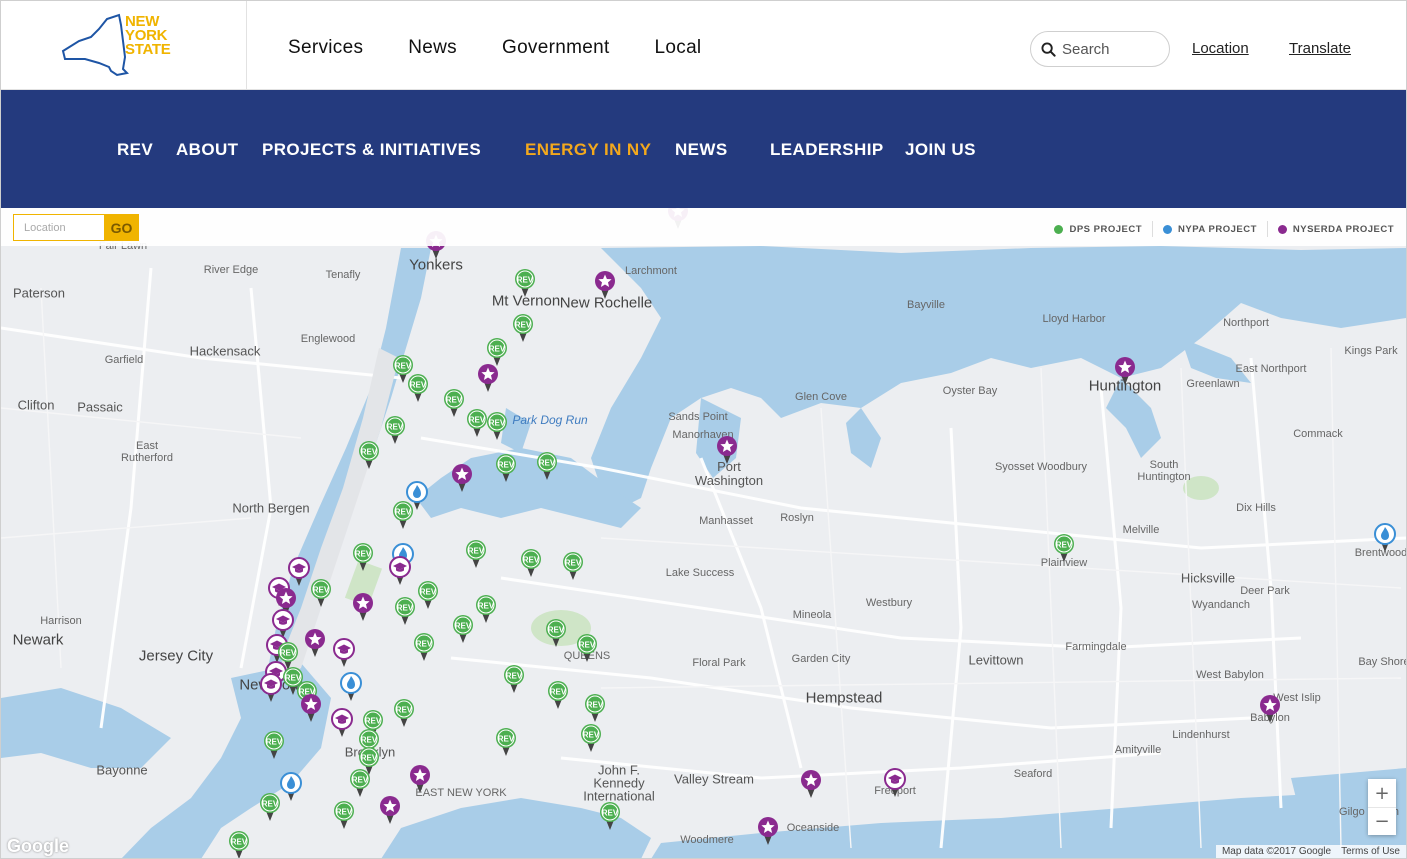 The image size is (1407, 859). I want to click on place-label: Oceanside, so click(813, 828).